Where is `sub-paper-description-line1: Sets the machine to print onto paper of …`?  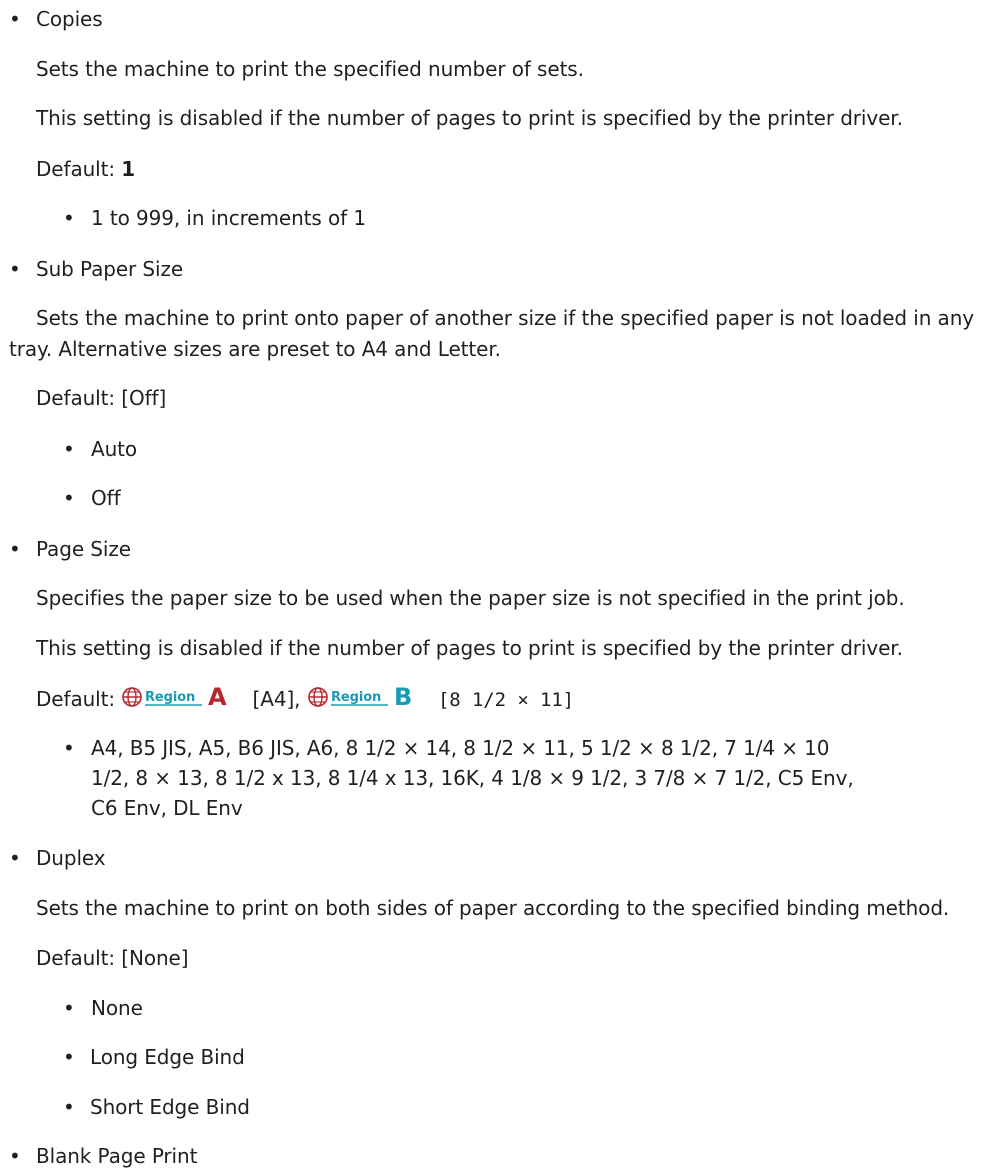 sub-paper-description-line1: Sets the machine to print onto paper of … is located at coordinates (505, 318).